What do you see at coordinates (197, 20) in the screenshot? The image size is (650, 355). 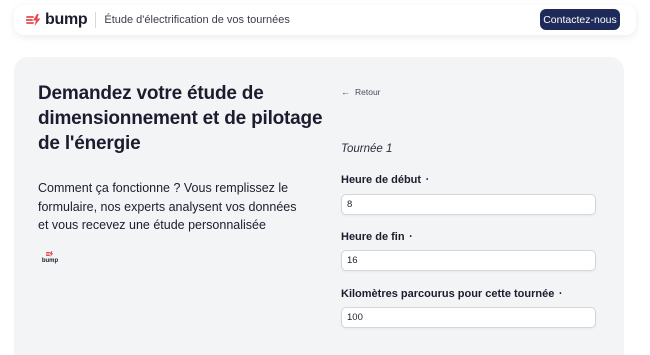 I see `page-tagline: Étude d'électrification de vos tournées` at bounding box center [197, 20].